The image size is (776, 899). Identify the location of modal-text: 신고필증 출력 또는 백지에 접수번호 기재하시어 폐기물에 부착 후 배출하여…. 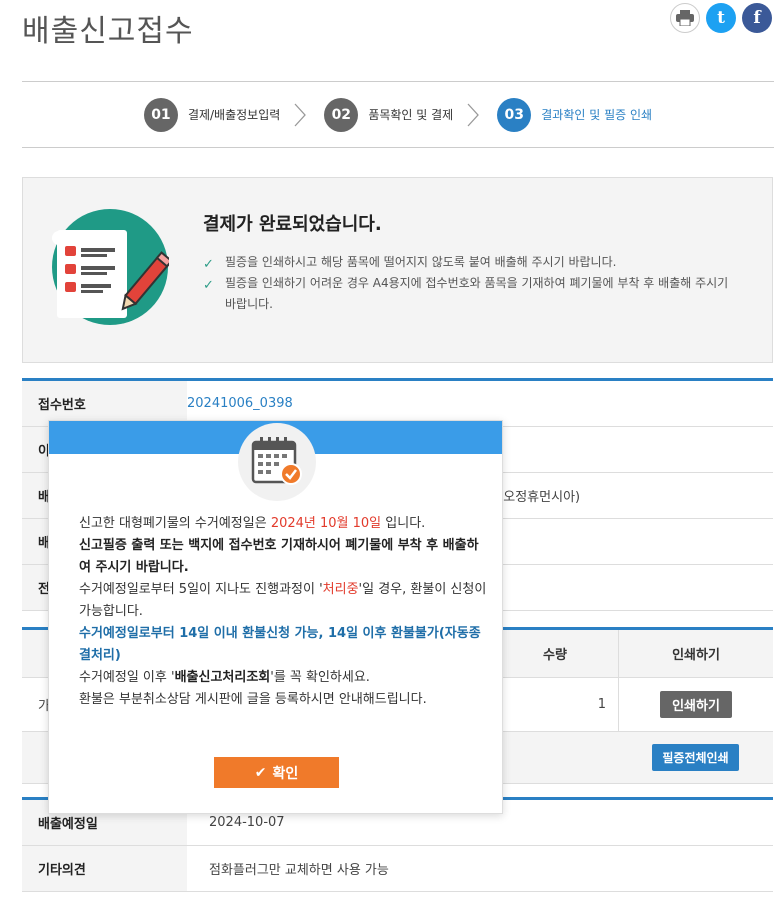
(279, 556).